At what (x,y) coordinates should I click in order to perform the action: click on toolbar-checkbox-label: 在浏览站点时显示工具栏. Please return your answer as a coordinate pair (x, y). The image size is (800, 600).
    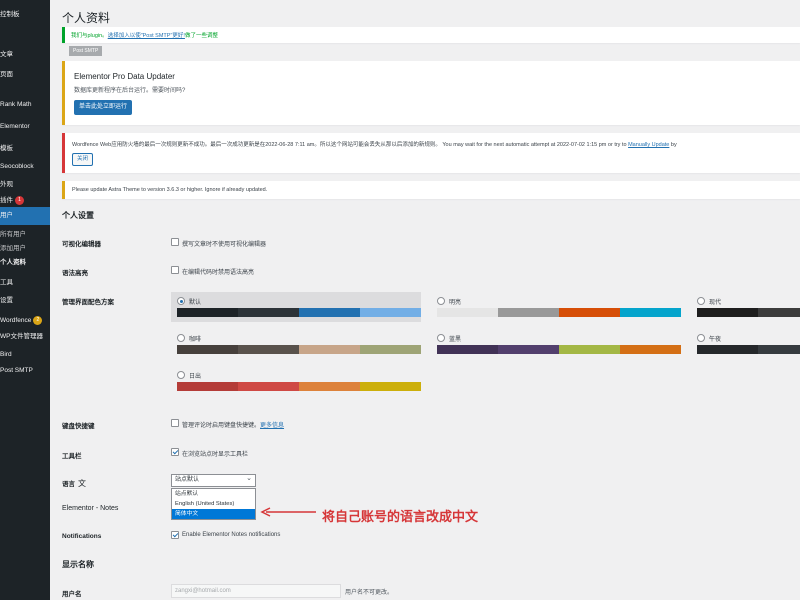
    Looking at the image, I should click on (215, 455).